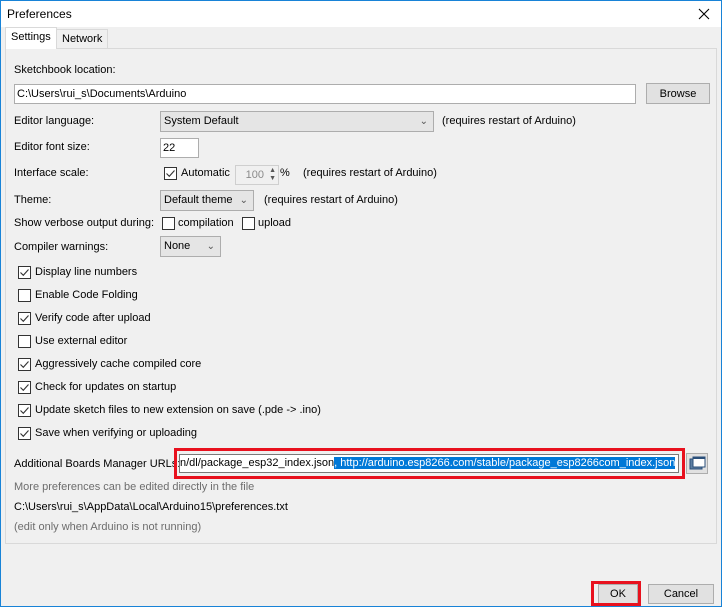 Image resolution: width=722 pixels, height=607 pixels. Describe the element at coordinates (84, 223) in the screenshot. I see `verbose-label: Show verbose output during:` at that location.